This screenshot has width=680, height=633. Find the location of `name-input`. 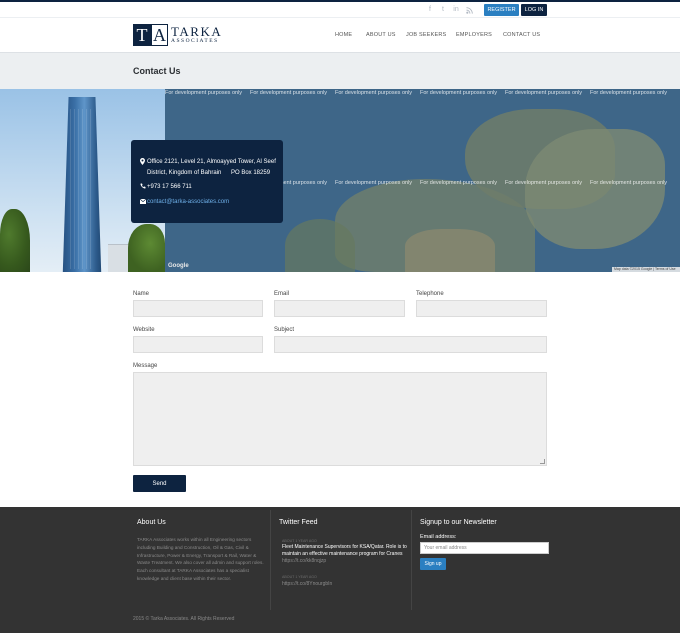

name-input is located at coordinates (198, 308).